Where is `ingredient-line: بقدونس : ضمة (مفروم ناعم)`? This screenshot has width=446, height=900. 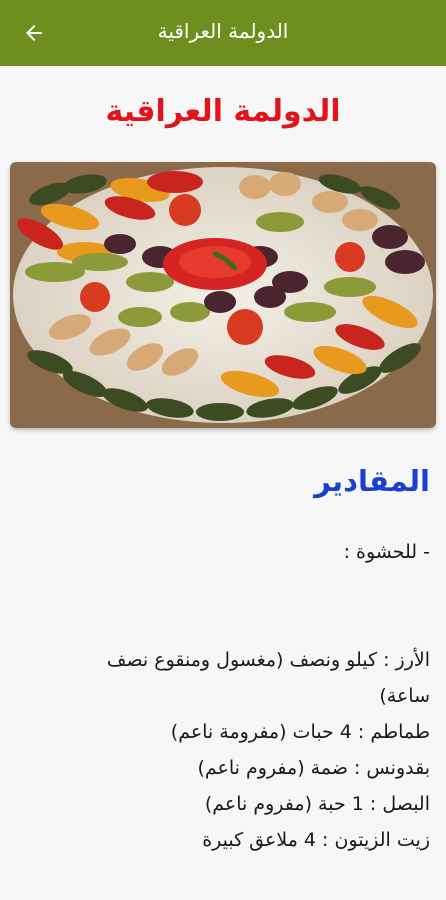 ingredient-line: بقدونس : ضمة (مفروم ناعم) is located at coordinates (313, 768).